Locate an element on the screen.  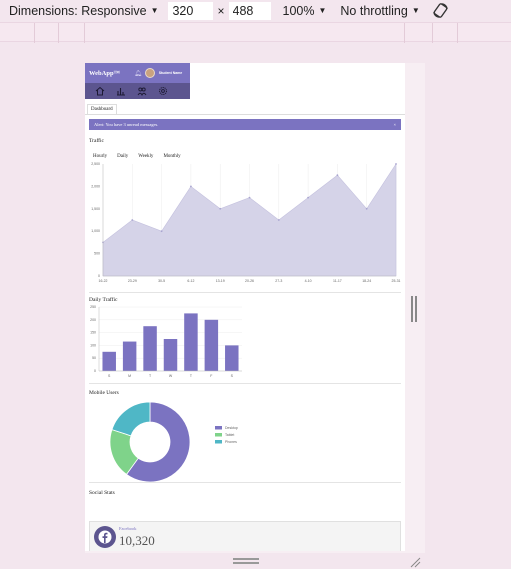
bell-icon: 🔔︎ is located at coordinates (138, 73).